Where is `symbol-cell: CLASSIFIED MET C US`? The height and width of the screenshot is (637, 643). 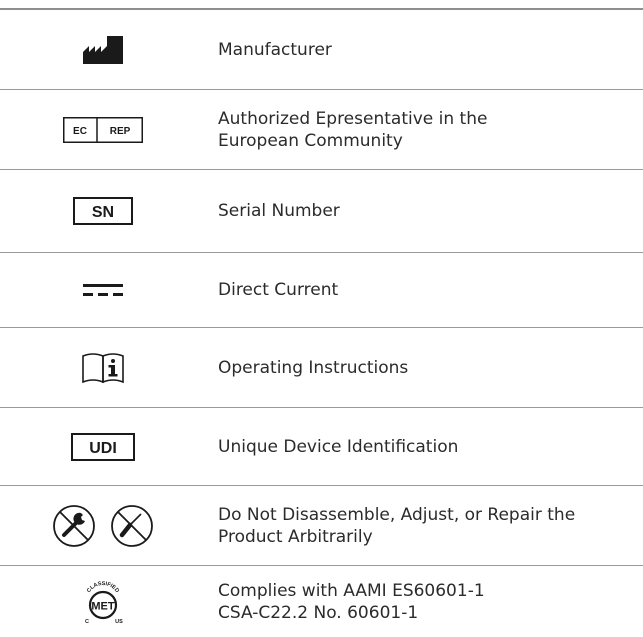
symbol-cell: CLASSIFIED MET C US is located at coordinates (102, 601).